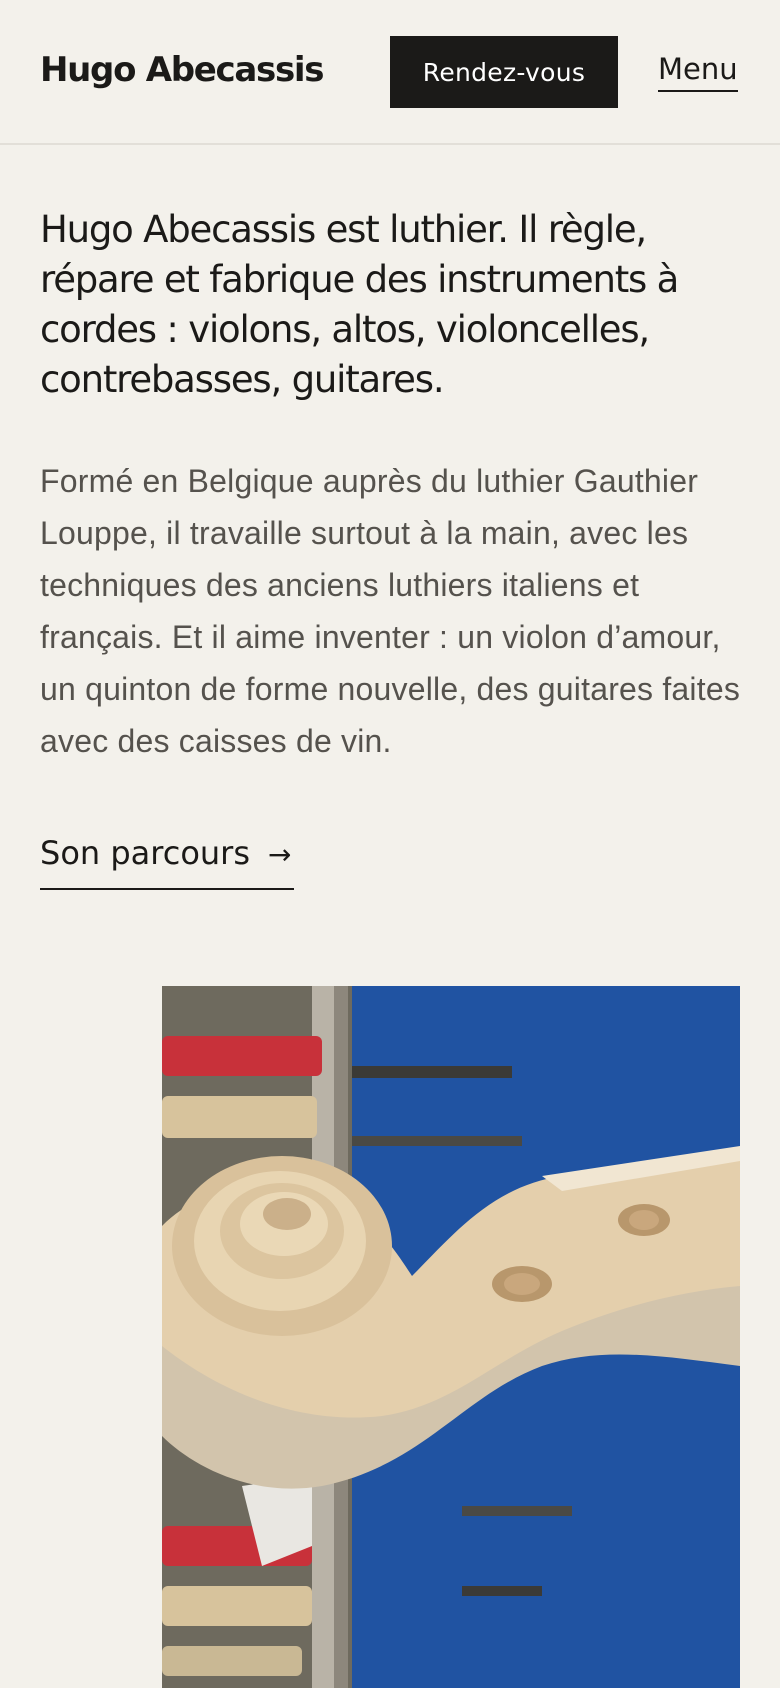  What do you see at coordinates (182, 70) in the screenshot?
I see `site-logo: Hugo Abecassis` at bounding box center [182, 70].